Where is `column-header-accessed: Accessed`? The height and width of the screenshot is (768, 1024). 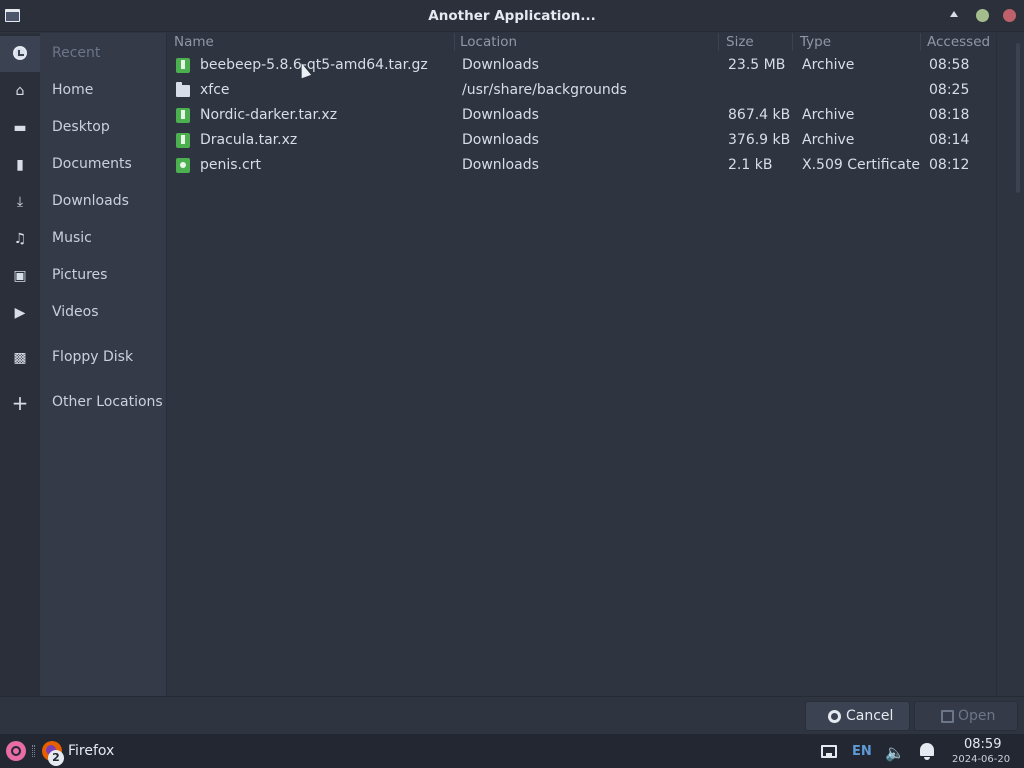
column-header-accessed: Accessed is located at coordinates (958, 42).